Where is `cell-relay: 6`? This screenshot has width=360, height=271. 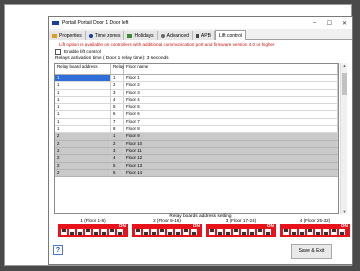
cell-relay: 6 is located at coordinates (117, 114).